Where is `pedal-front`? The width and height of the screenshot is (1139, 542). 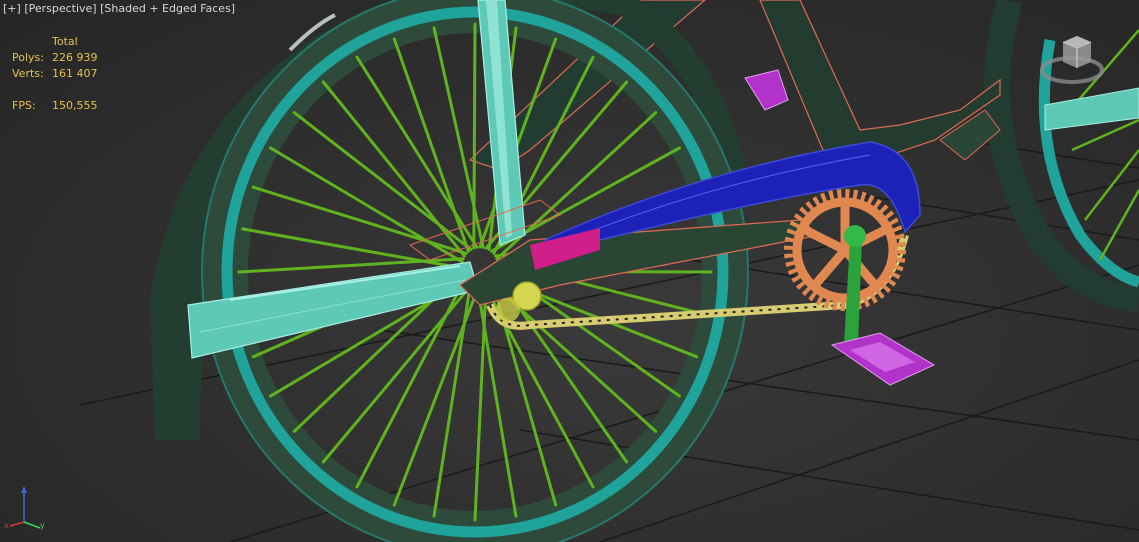
pedal-front is located at coordinates (883, 359).